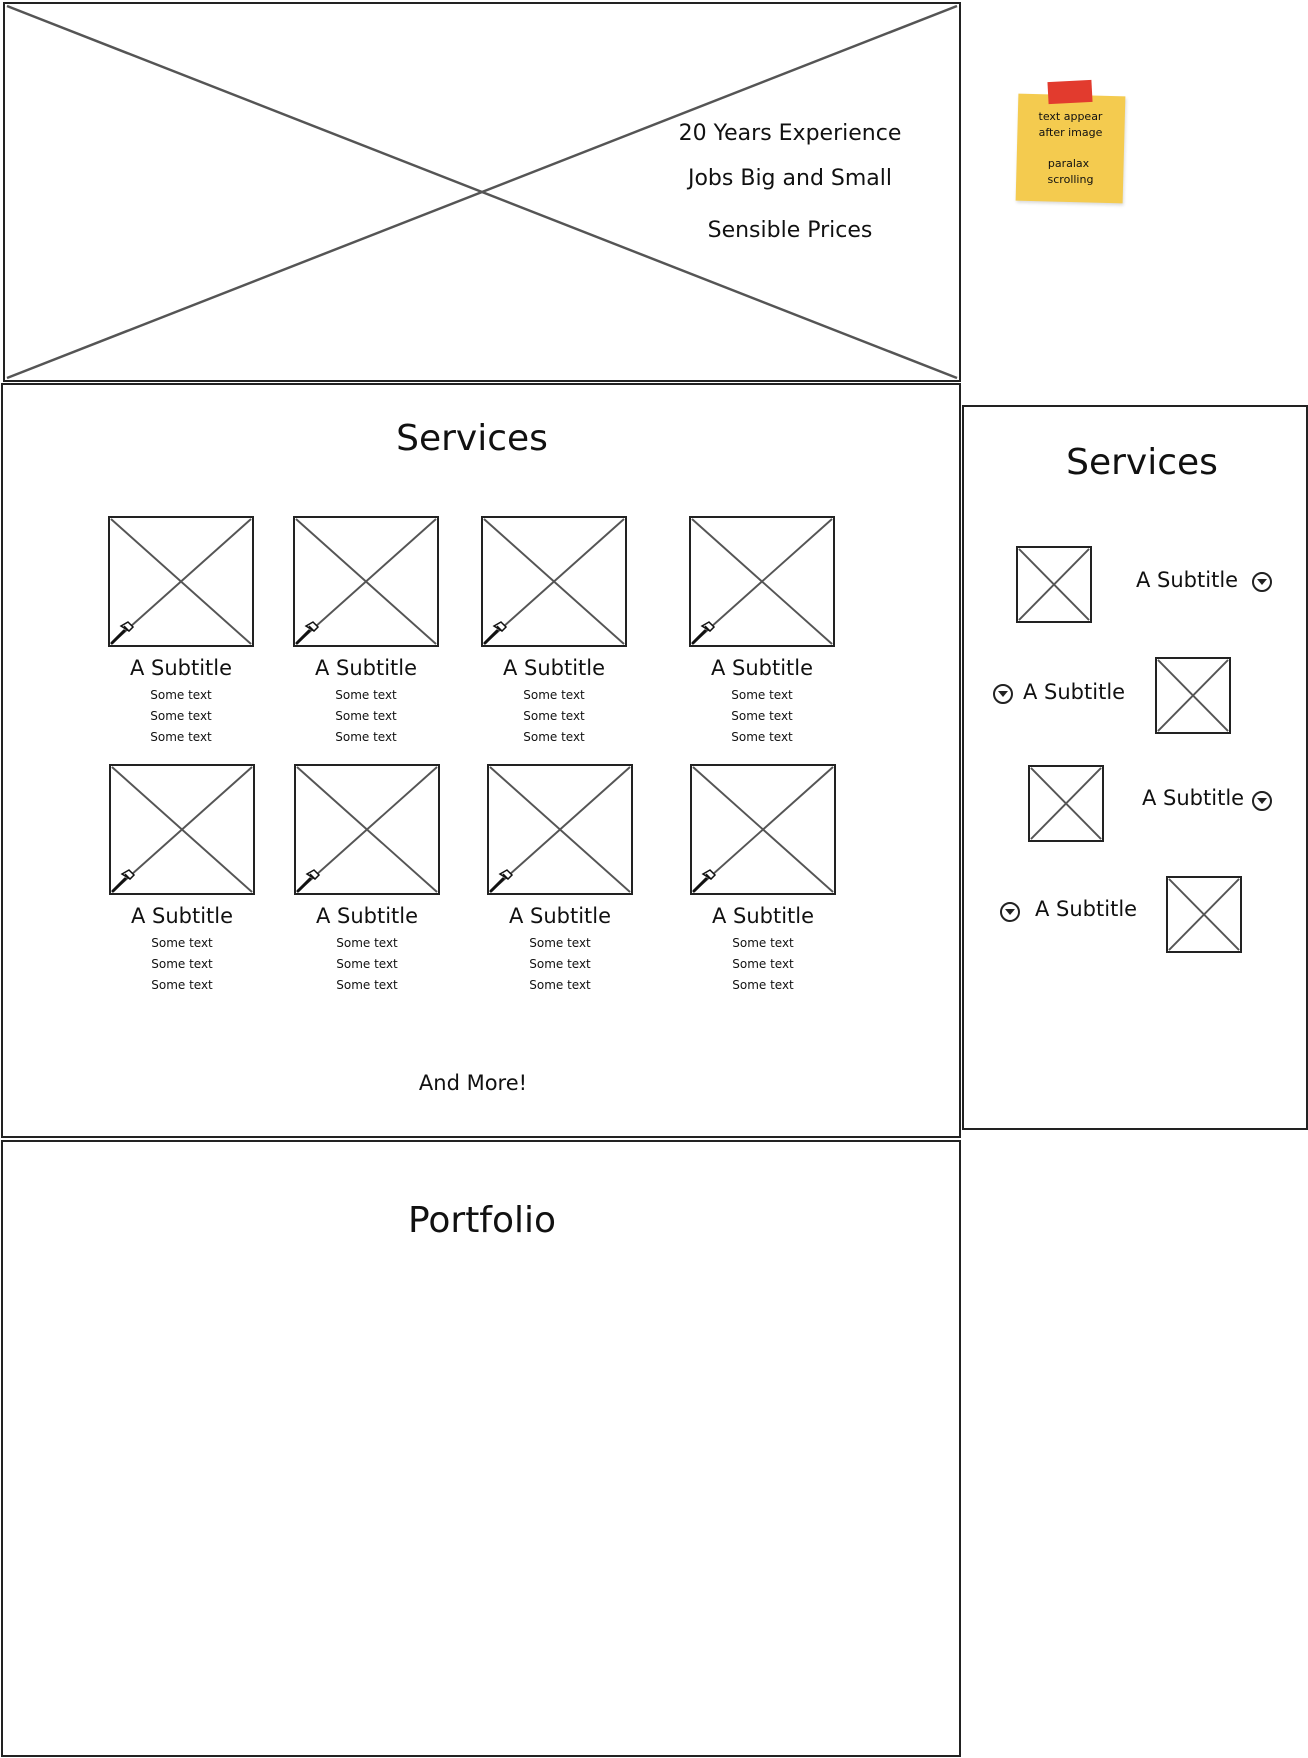  Describe the element at coordinates (1070, 179) in the screenshot. I see `sticky-note-line: scrolling` at that location.